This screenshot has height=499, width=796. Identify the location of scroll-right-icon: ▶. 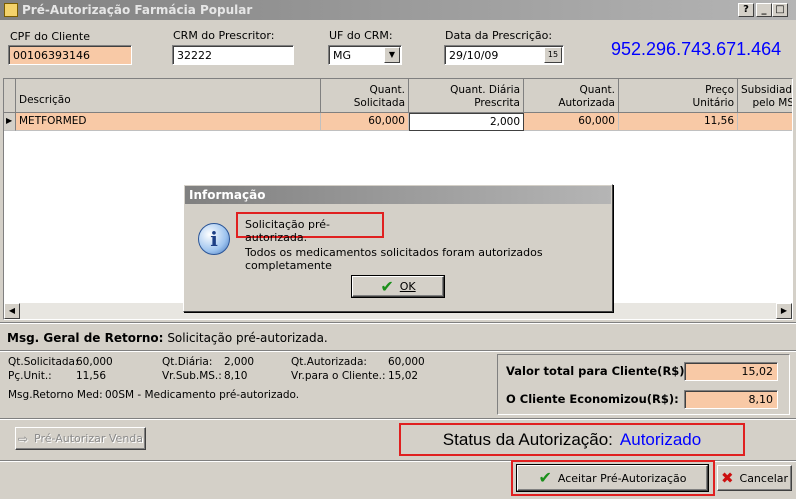
(784, 311).